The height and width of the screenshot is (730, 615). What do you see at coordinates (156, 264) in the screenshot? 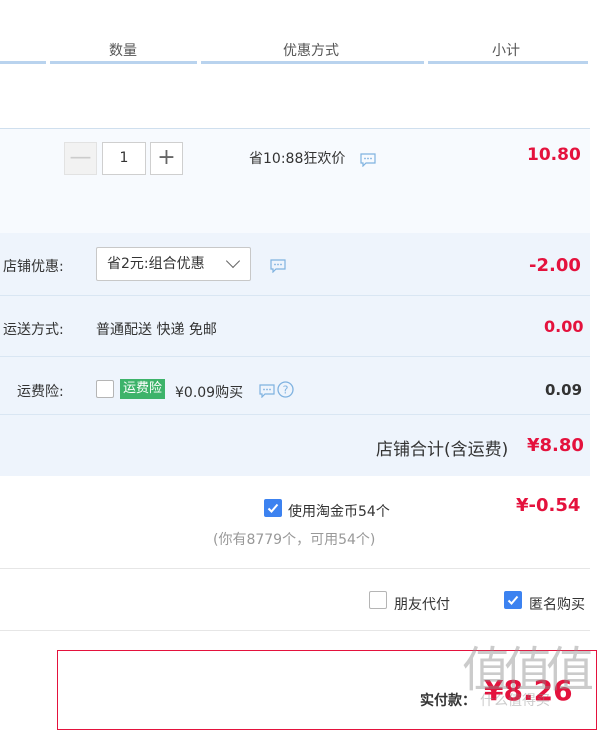
I see `shop-discount-selected: 省2元:组合优惠` at bounding box center [156, 264].